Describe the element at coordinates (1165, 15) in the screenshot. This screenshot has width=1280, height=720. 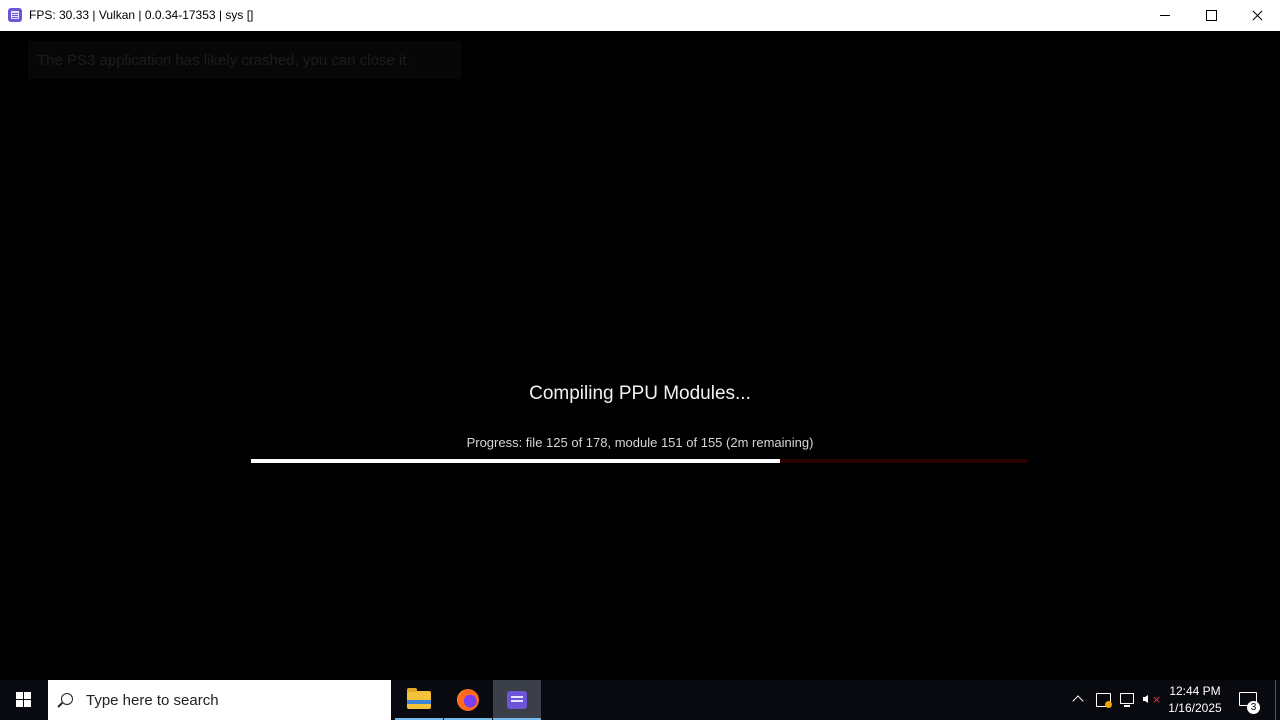
I see `minimize-button` at that location.